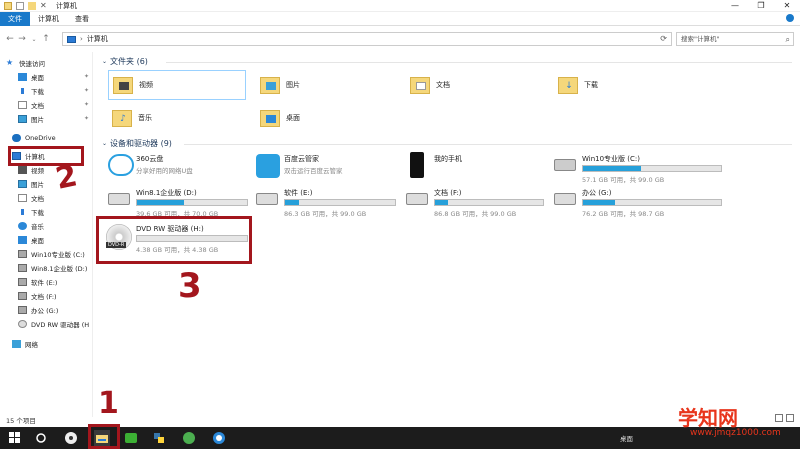 This screenshot has height=449, width=800. I want to click on blue-browser-icon, so click(219, 438).